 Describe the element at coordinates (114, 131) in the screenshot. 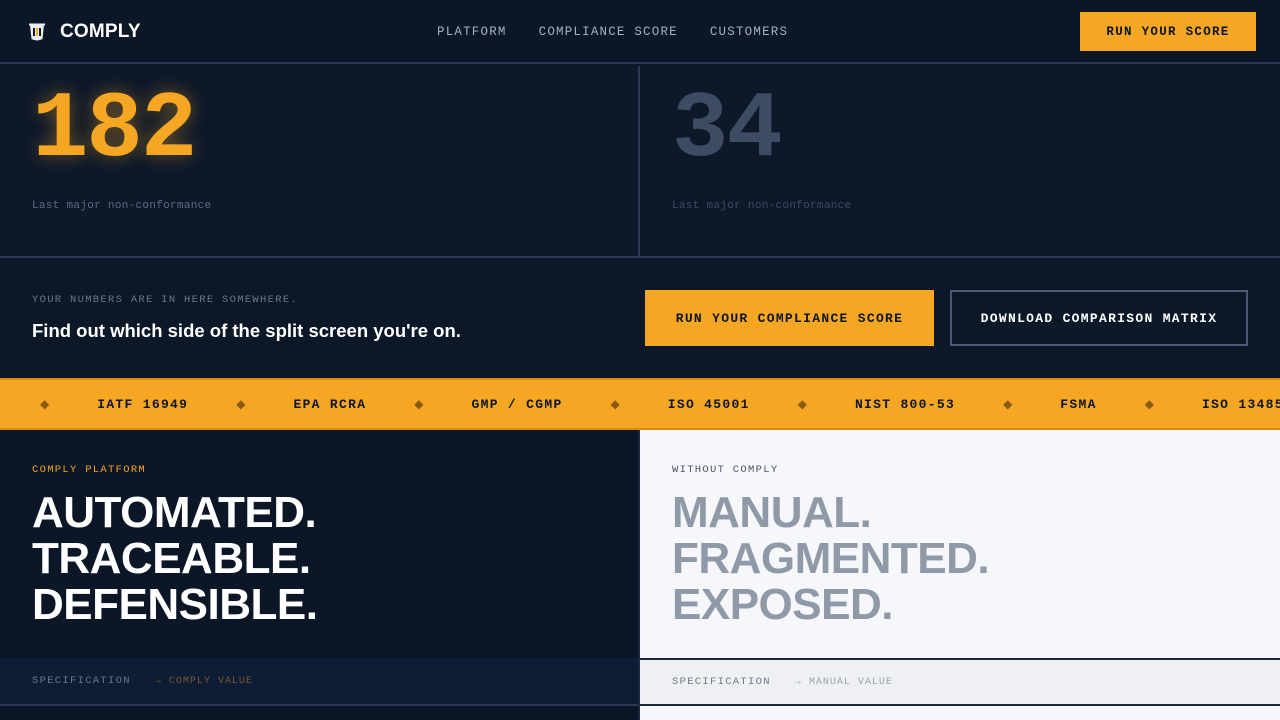

I see `stat-value-comply: 182` at that location.